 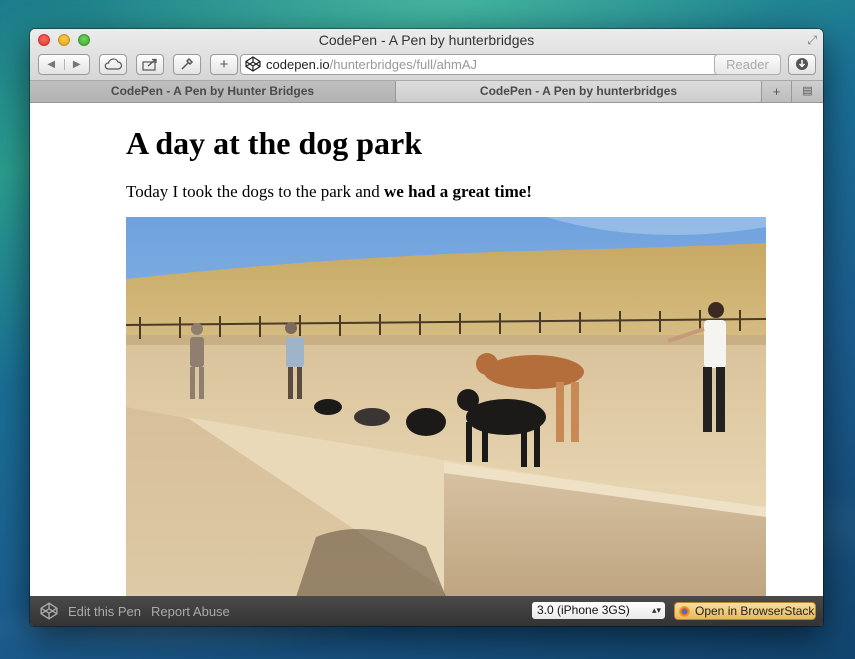 I want to click on wrench-icon, so click(x=187, y=63).